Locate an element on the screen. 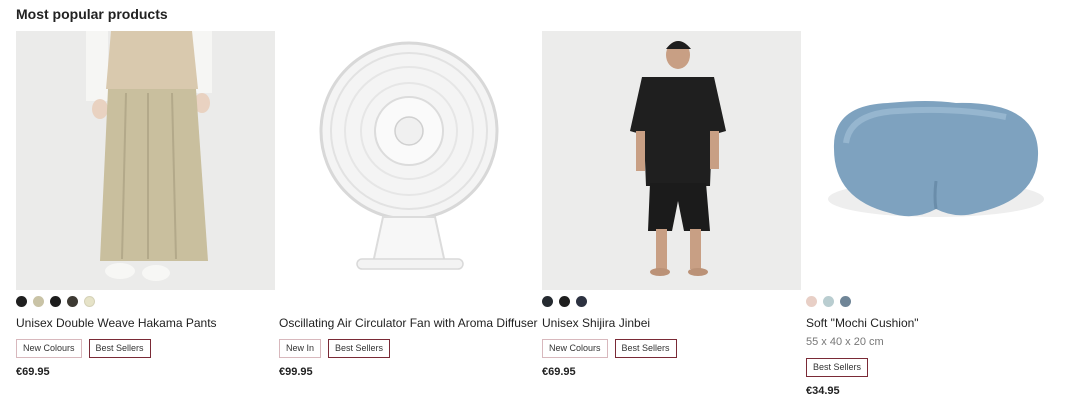 Image resolution: width=1084 pixels, height=400 pixels. section-title: Most popular products is located at coordinates (92, 14).